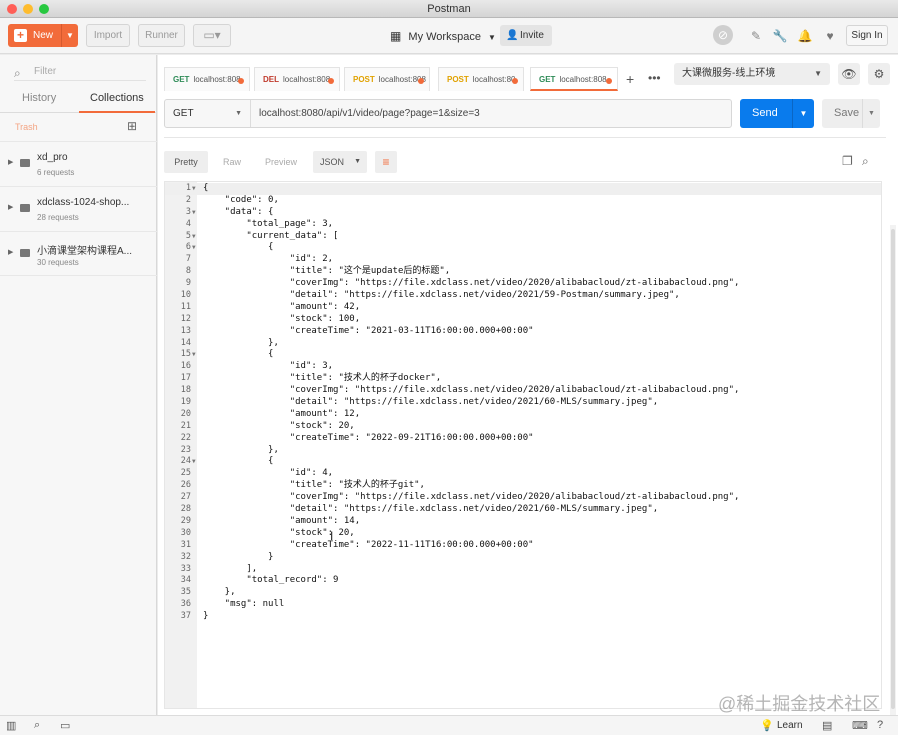 The image size is (898, 735). What do you see at coordinates (630, 79) in the screenshot?
I see `add-tab-icon: +` at bounding box center [630, 79].